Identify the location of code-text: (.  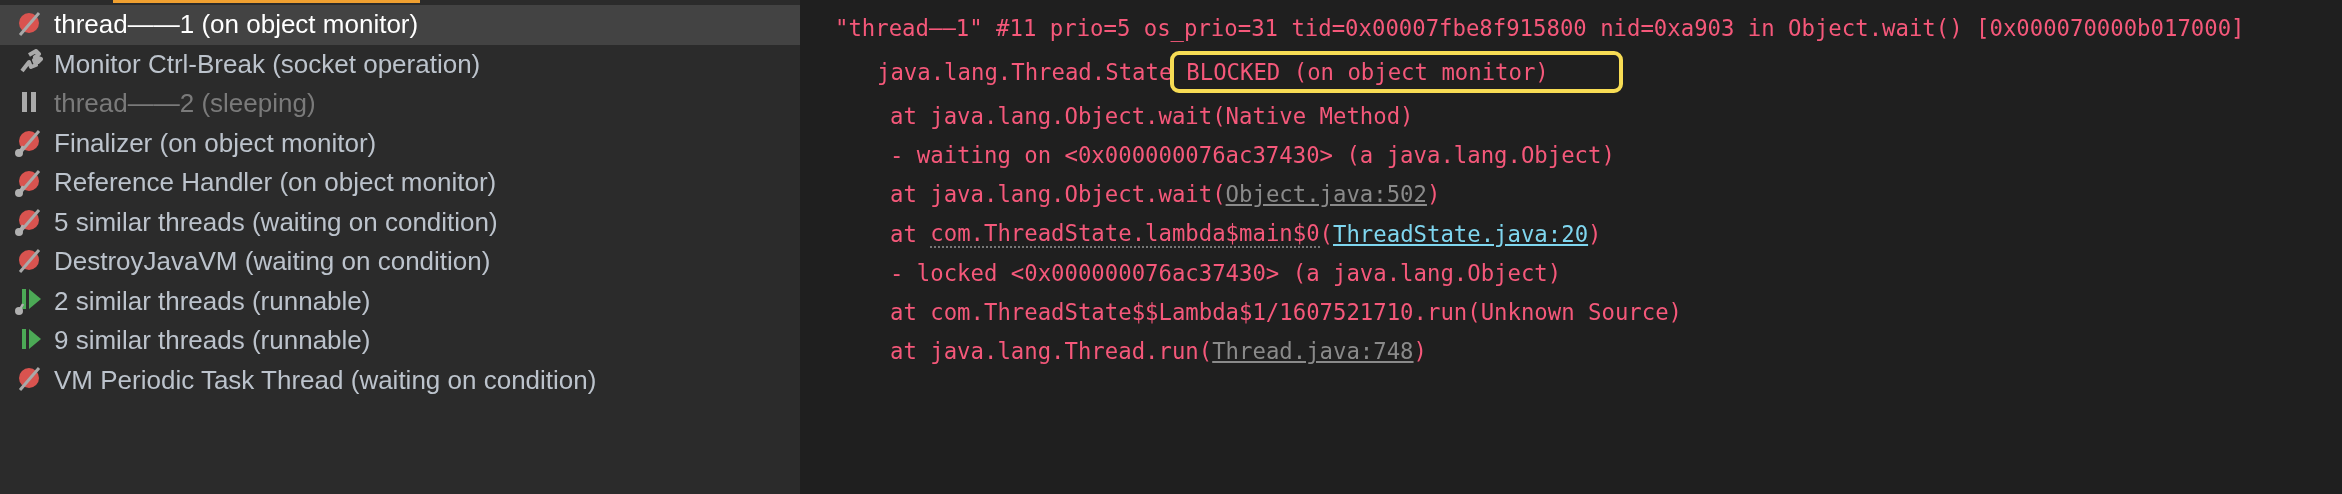
(1326, 233).